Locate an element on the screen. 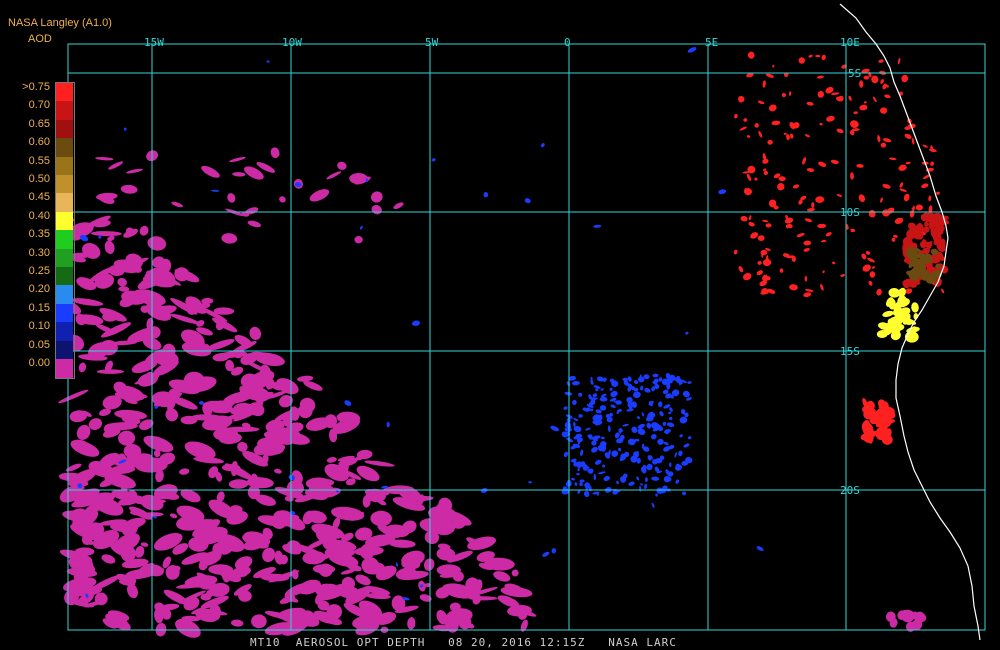 Image resolution: width=1000 pixels, height=650 pixels. legend-label: 0.25 is located at coordinates (39, 271).